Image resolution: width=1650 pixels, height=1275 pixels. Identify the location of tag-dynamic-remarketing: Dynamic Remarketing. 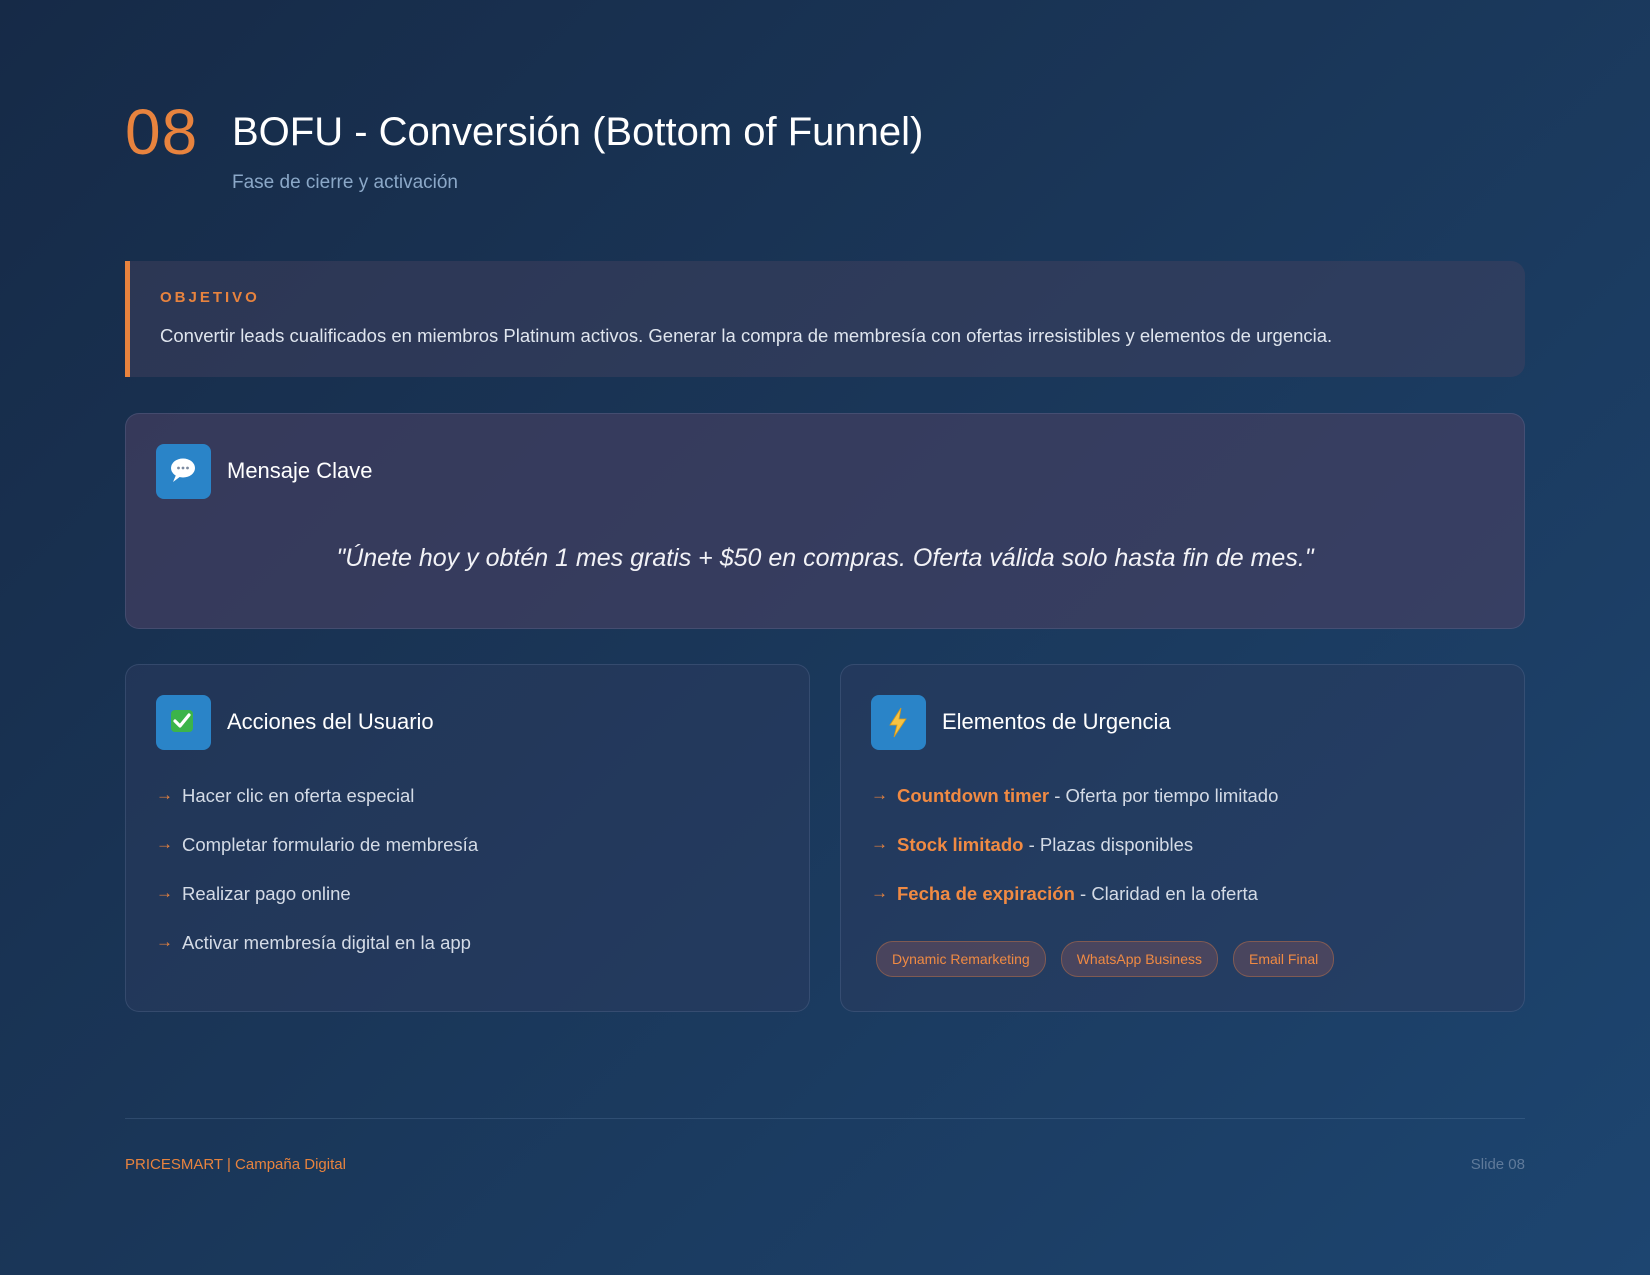
(961, 959).